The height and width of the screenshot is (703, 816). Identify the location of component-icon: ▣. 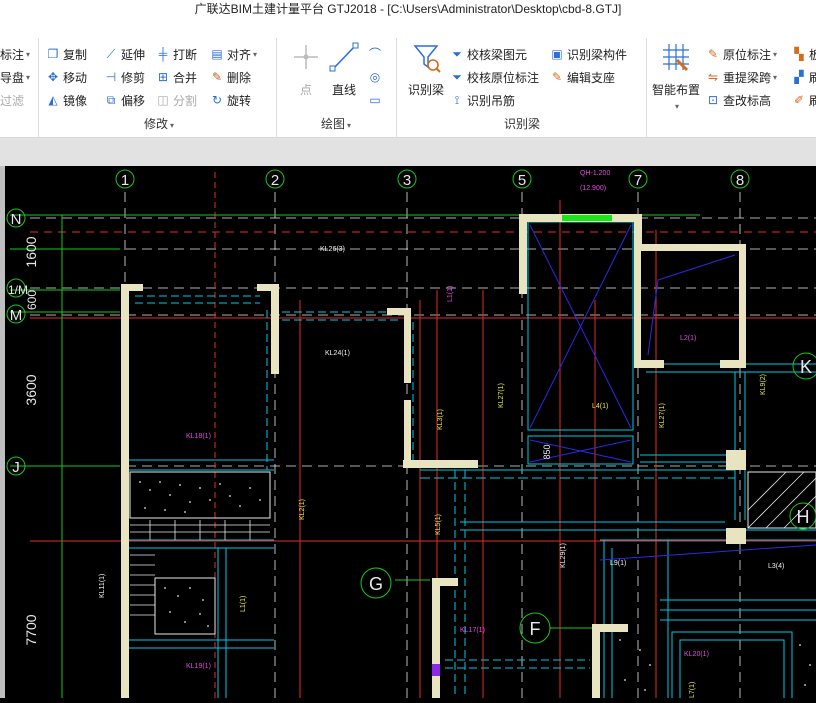
(557, 54).